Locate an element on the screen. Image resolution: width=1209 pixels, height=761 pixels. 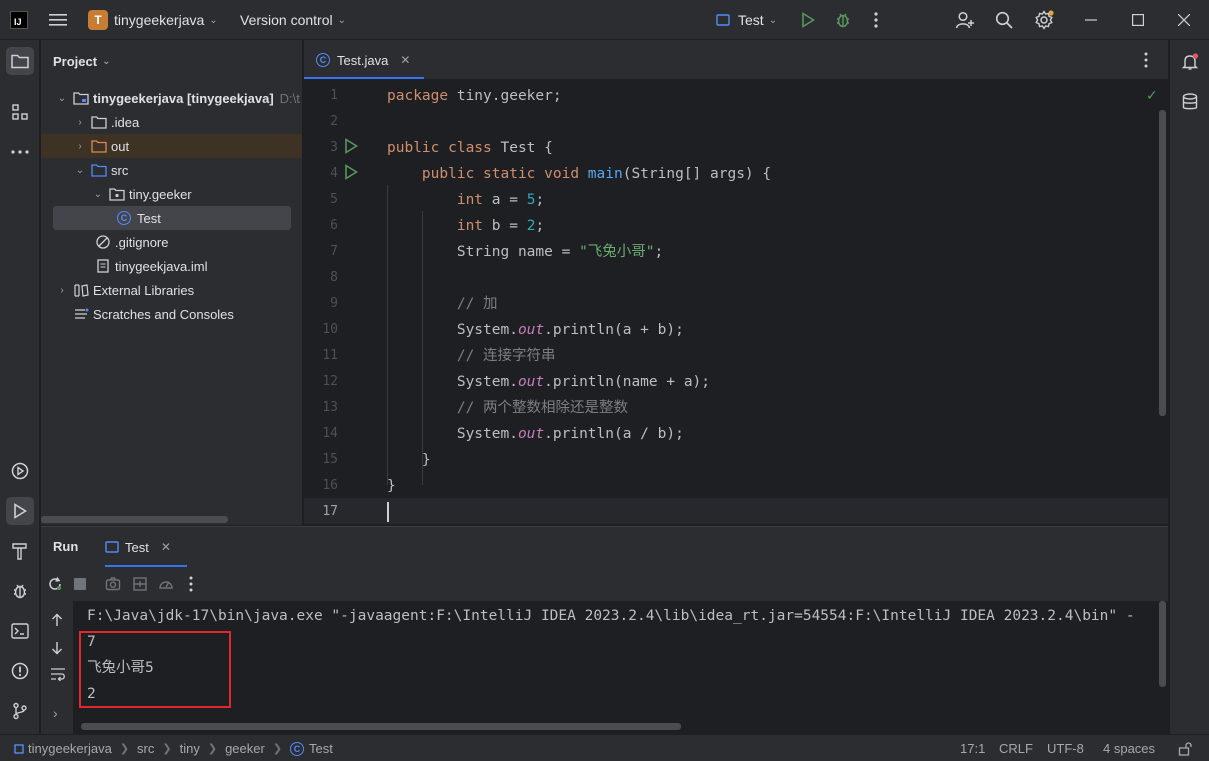
tree-item-external-libraries: › External Libraries is located at coordinates (171, 290).